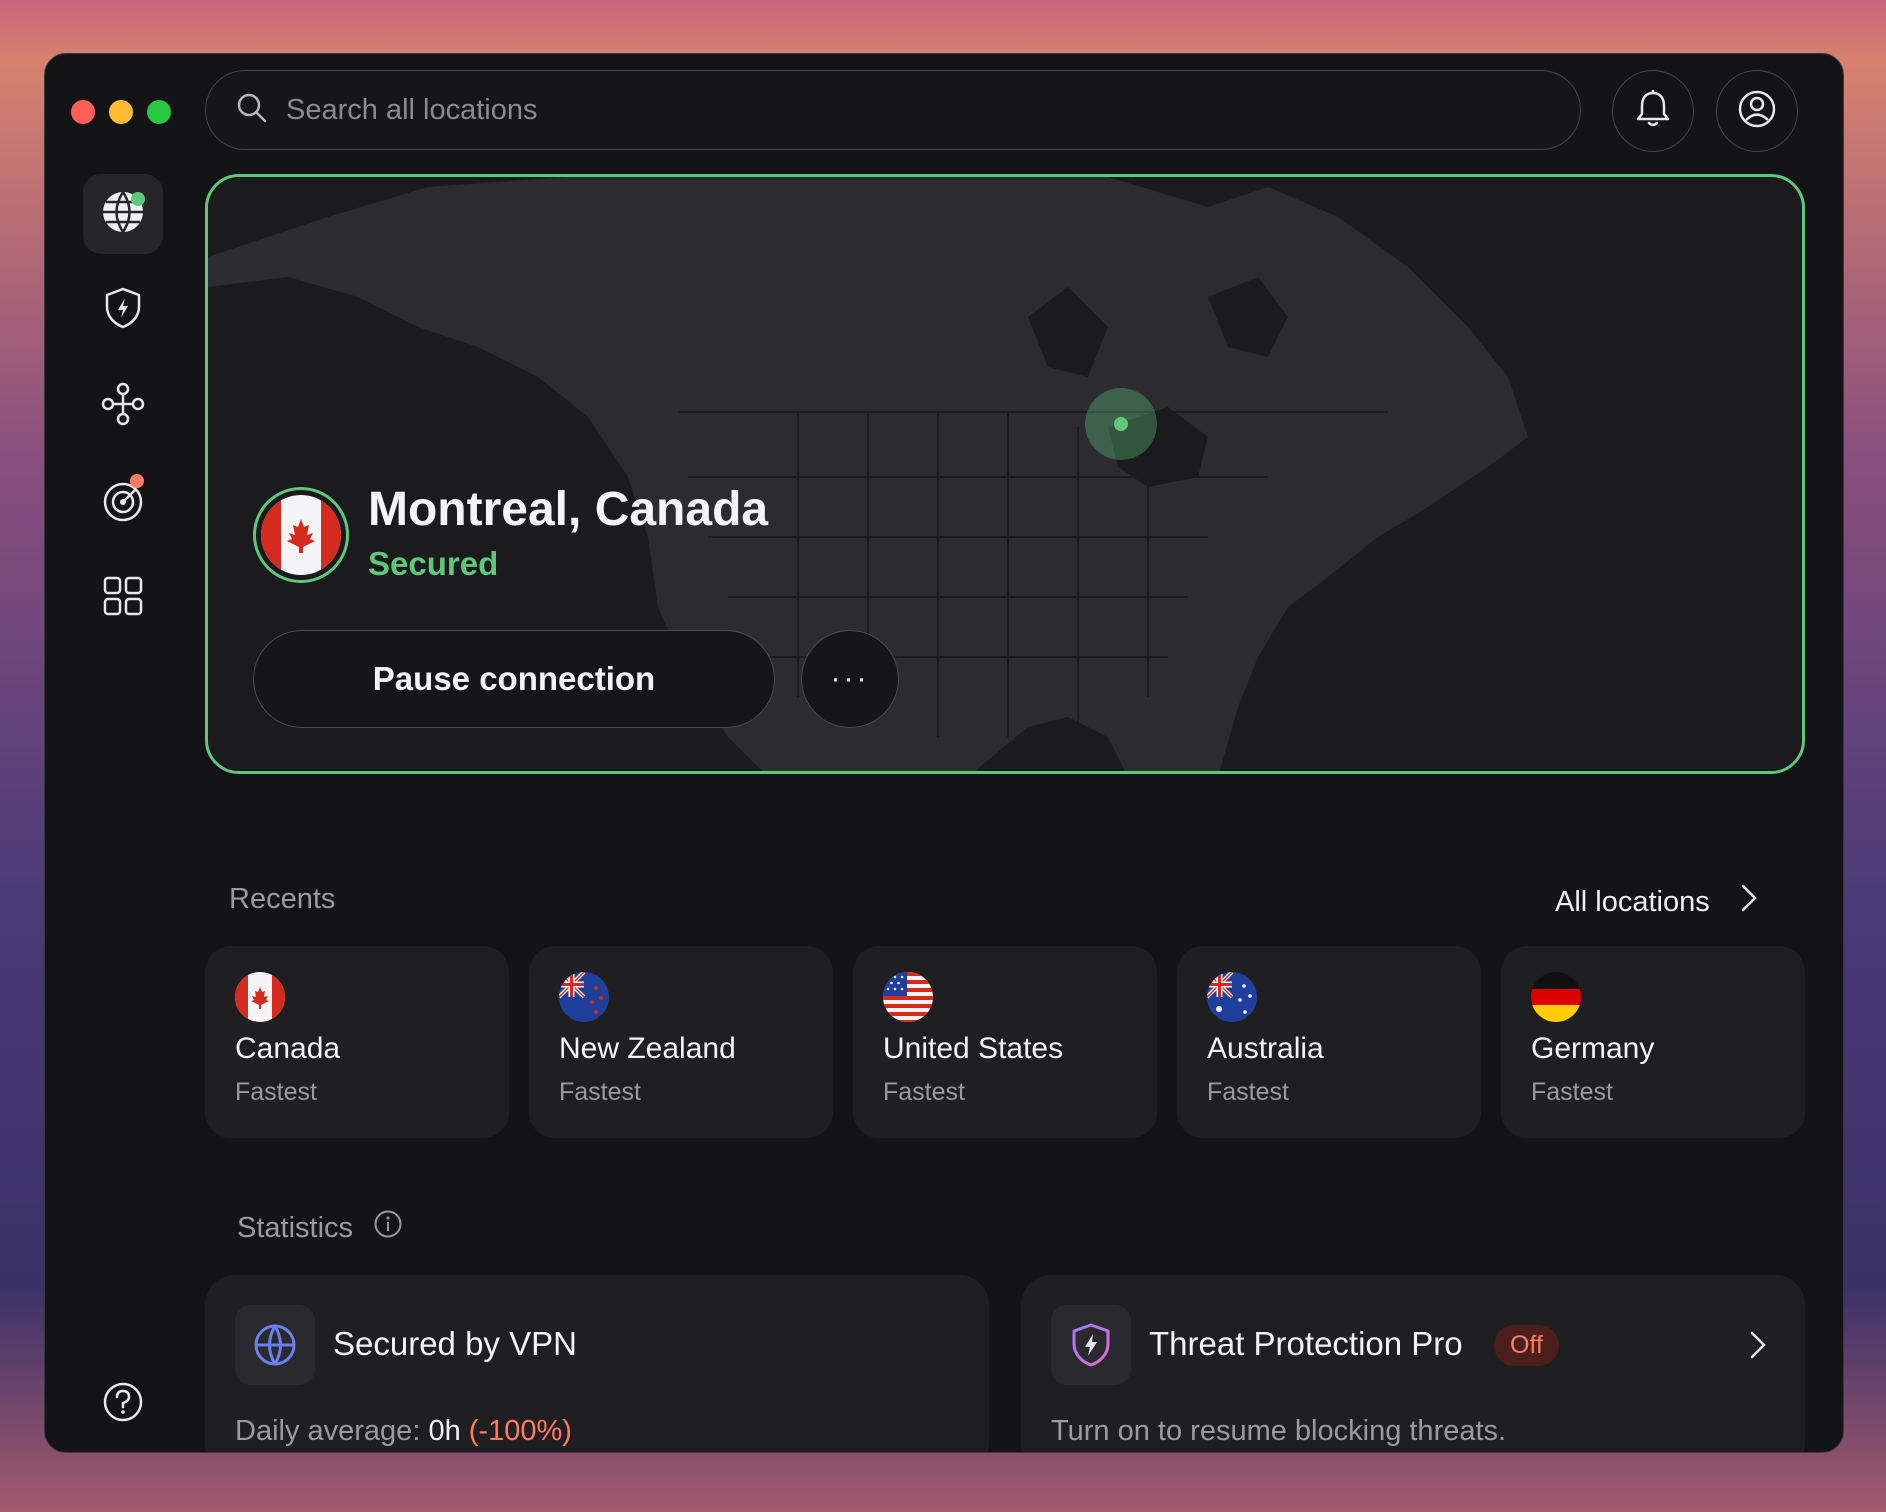  I want to click on search-icon, so click(252, 110).